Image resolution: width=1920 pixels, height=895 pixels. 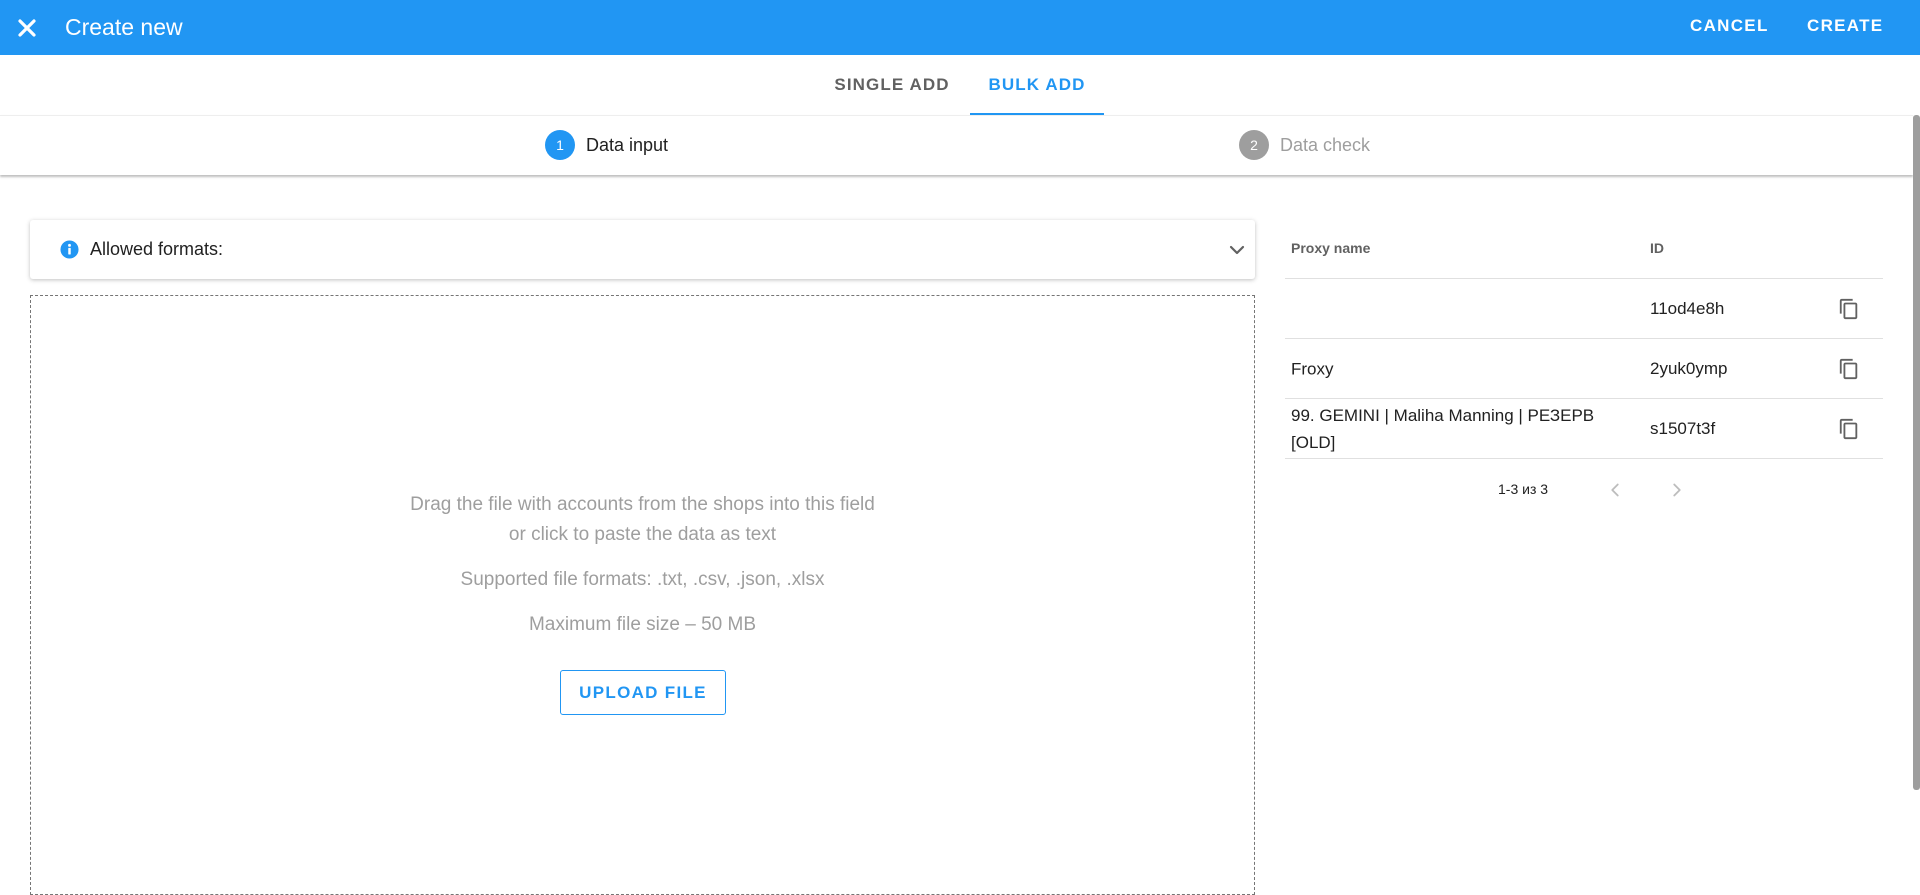 I want to click on close-icon, so click(x=27, y=28).